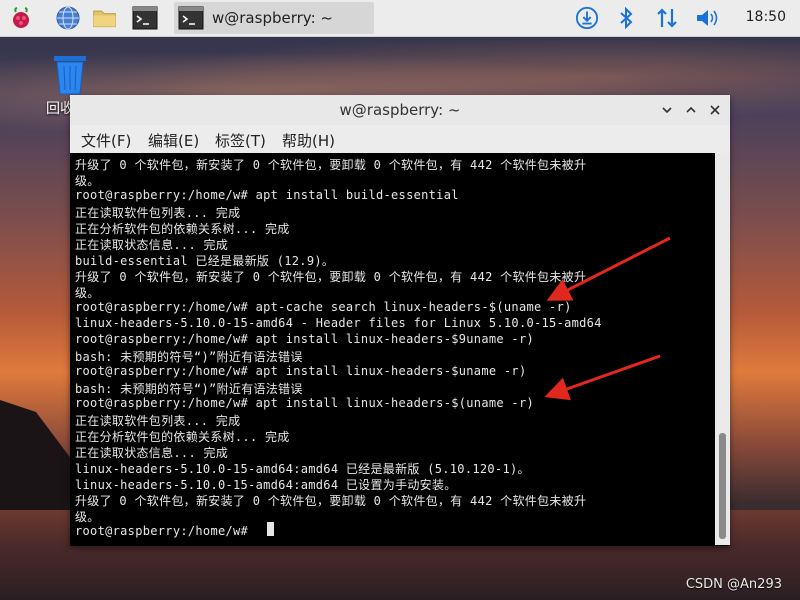 This screenshot has width=800, height=600. What do you see at coordinates (270, 529) in the screenshot?
I see `terminal-cursor` at bounding box center [270, 529].